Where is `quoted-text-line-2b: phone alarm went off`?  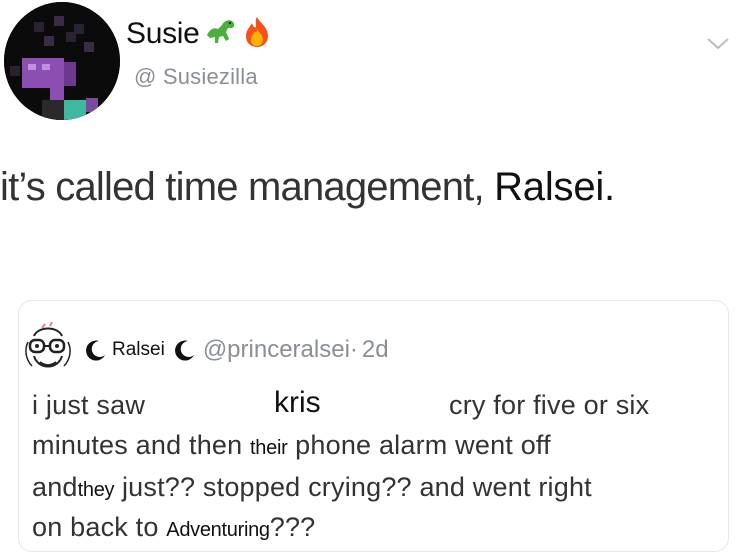 quoted-text-line-2b: phone alarm went off is located at coordinates (423, 445).